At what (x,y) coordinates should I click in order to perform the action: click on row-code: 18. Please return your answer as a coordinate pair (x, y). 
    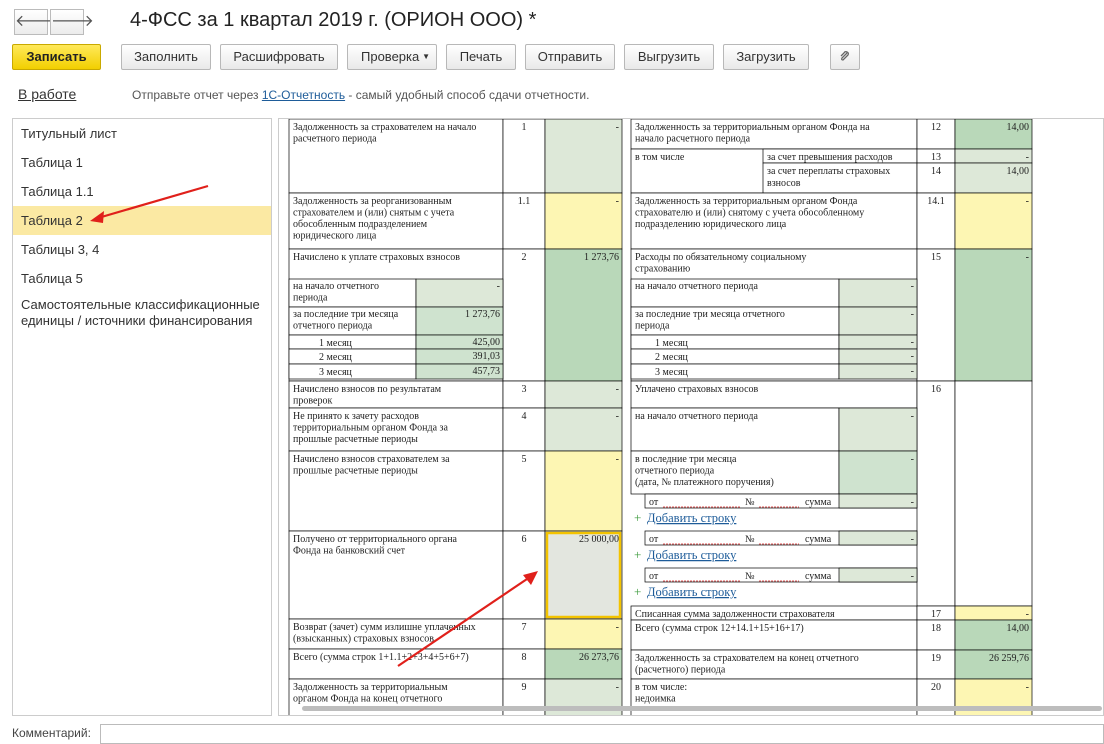
    Looking at the image, I should click on (936, 628).